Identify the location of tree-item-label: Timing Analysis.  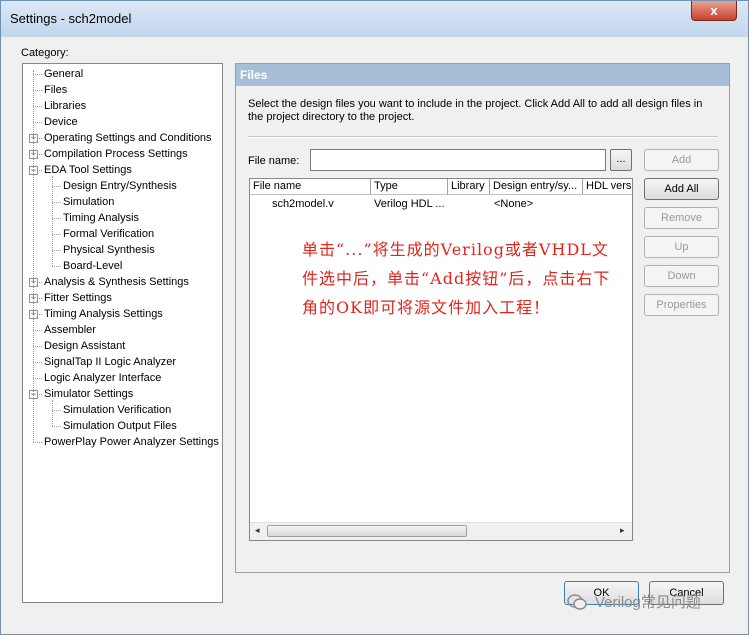
(101, 218).